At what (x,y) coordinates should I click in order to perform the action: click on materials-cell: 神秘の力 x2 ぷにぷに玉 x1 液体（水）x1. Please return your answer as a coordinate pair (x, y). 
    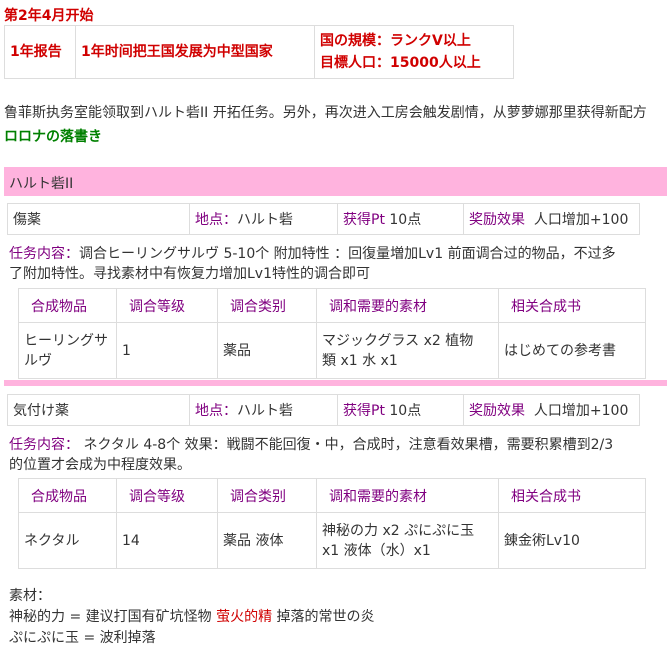
    Looking at the image, I should click on (407, 540).